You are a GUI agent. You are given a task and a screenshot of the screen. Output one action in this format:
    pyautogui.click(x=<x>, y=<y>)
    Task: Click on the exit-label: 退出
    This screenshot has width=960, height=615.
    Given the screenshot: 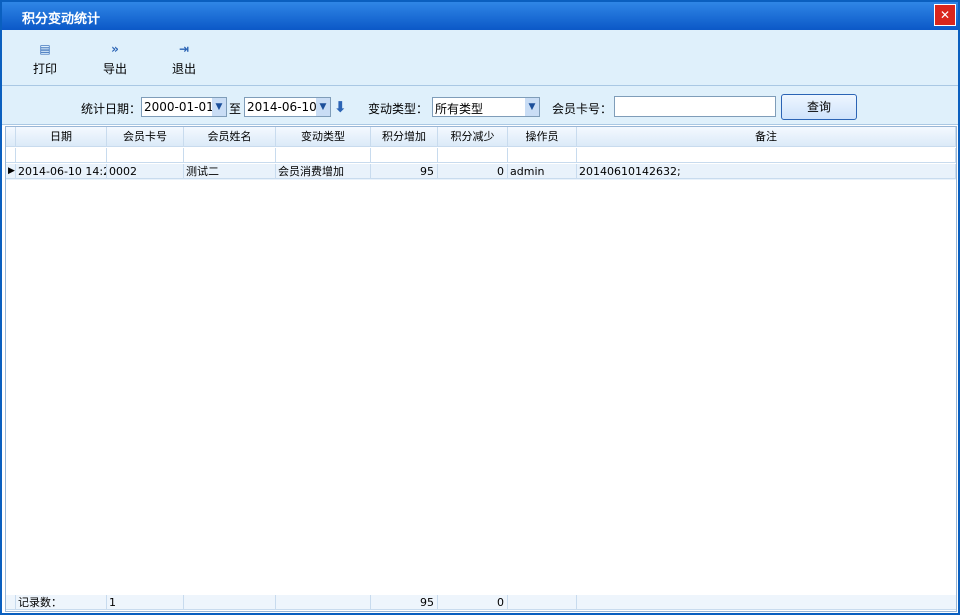 What is the action you would take?
    pyautogui.click(x=183, y=69)
    